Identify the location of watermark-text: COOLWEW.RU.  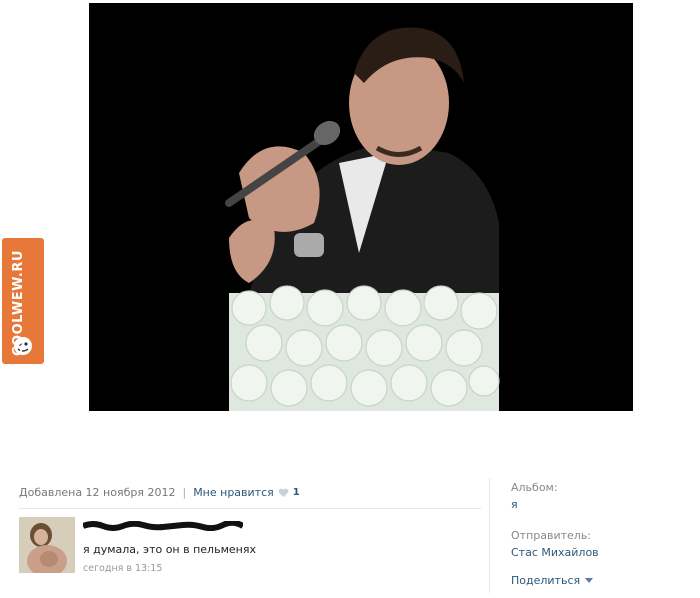
(18, 303).